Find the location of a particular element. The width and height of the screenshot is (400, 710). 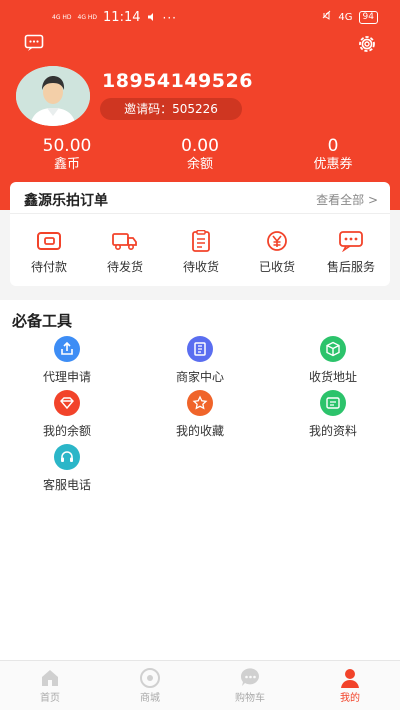

tab-home: 首页 is located at coordinates (50, 685).